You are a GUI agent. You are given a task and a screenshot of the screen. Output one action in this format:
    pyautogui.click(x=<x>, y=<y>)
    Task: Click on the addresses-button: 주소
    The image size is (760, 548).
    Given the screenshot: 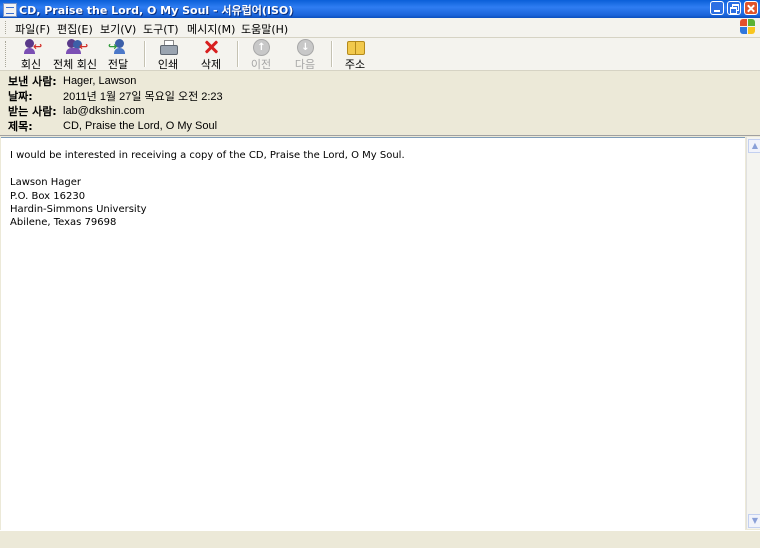 What is the action you would take?
    pyautogui.click(x=355, y=55)
    